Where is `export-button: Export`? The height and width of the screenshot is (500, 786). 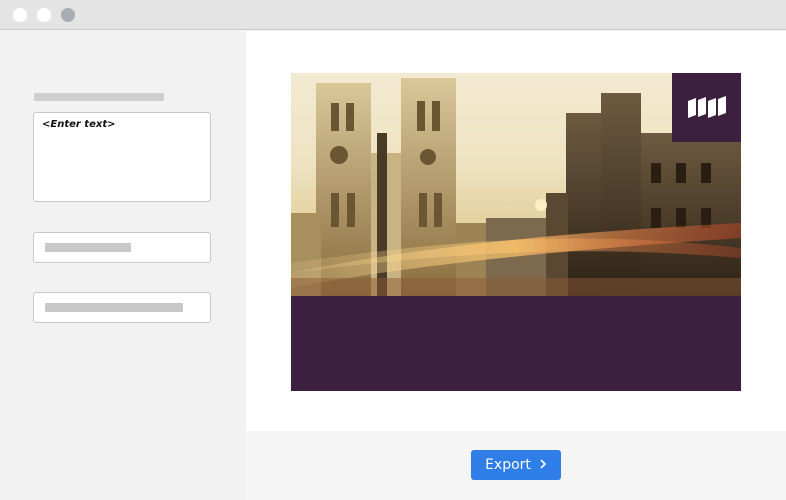 export-button: Export is located at coordinates (516, 465).